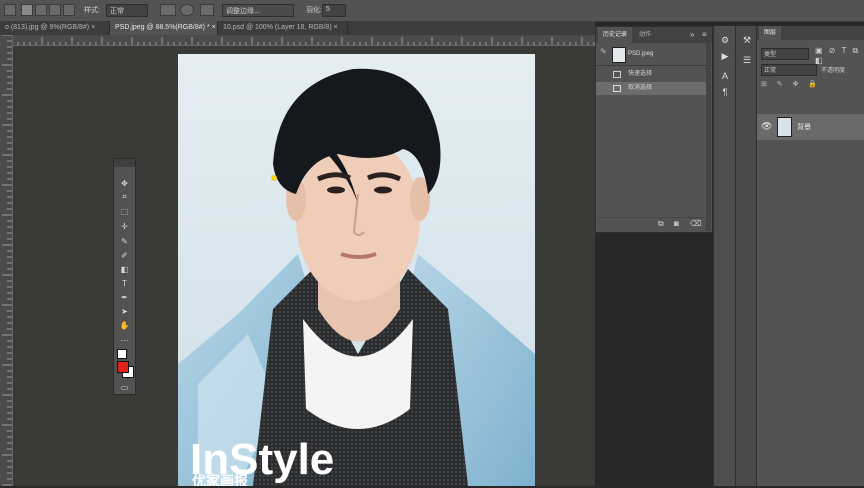 The height and width of the screenshot is (488, 864). I want to click on opacity-label: 不透明度, so click(833, 71).